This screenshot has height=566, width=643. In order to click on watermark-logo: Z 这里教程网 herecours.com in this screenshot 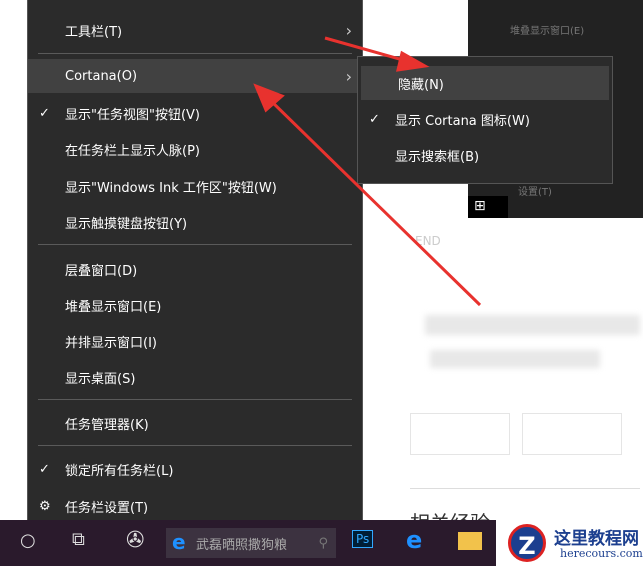, I will do `click(569, 543)`.